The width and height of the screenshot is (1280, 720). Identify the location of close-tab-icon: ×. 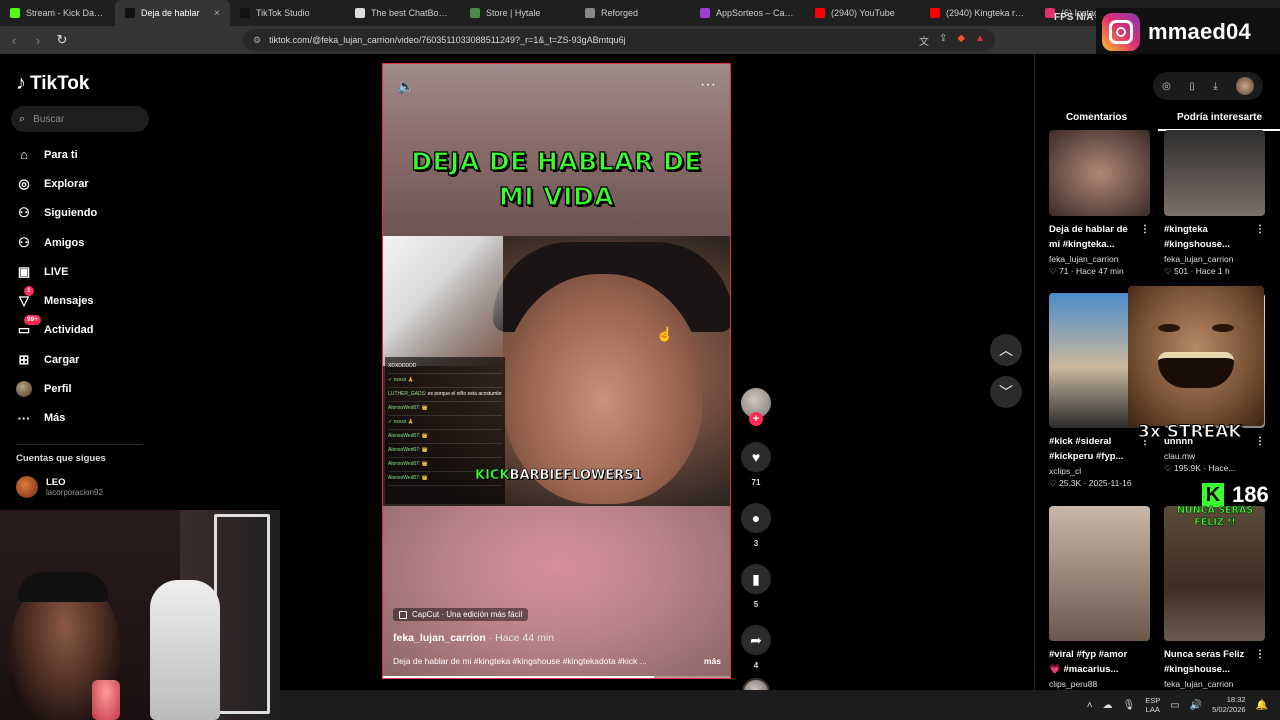
(217, 13).